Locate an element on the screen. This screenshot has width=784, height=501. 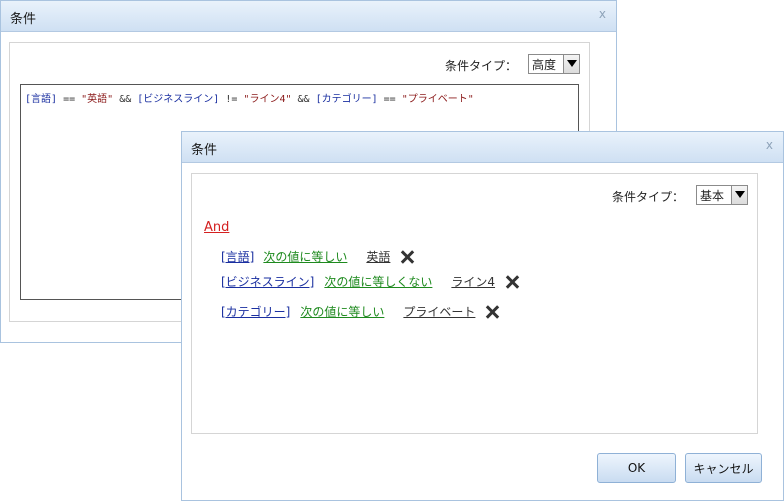
condition-field-link: [ビジネスライン] is located at coordinates (267, 281).